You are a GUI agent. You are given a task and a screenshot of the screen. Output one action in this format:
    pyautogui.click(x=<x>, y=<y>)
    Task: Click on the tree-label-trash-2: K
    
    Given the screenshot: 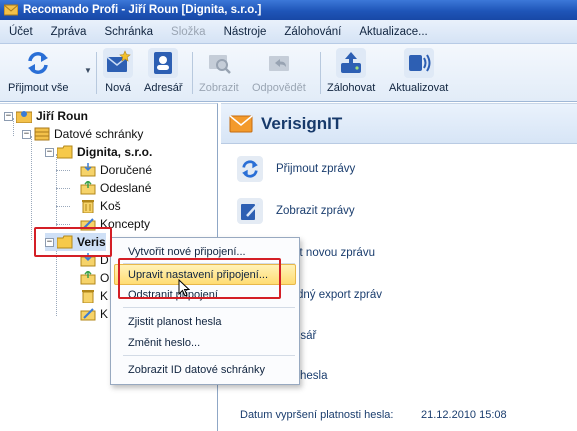 What is the action you would take?
    pyautogui.click(x=104, y=296)
    